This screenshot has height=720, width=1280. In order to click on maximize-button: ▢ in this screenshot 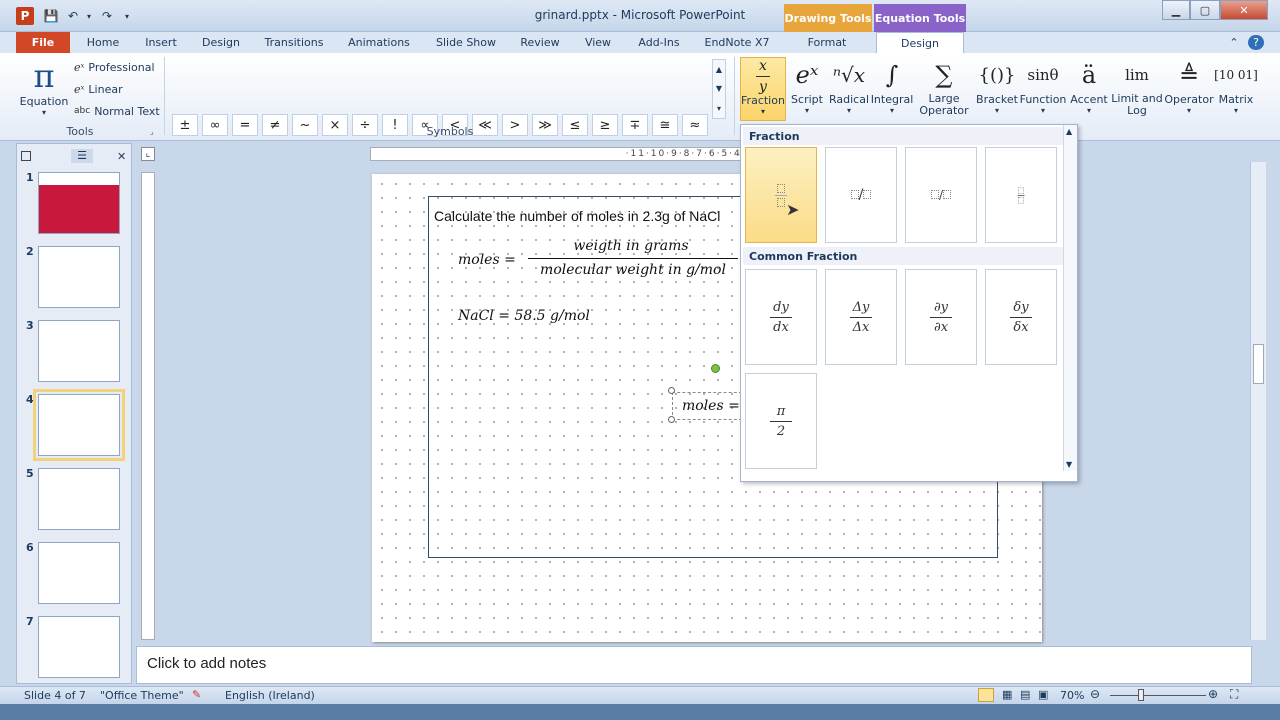, I will do `click(1205, 10)`.